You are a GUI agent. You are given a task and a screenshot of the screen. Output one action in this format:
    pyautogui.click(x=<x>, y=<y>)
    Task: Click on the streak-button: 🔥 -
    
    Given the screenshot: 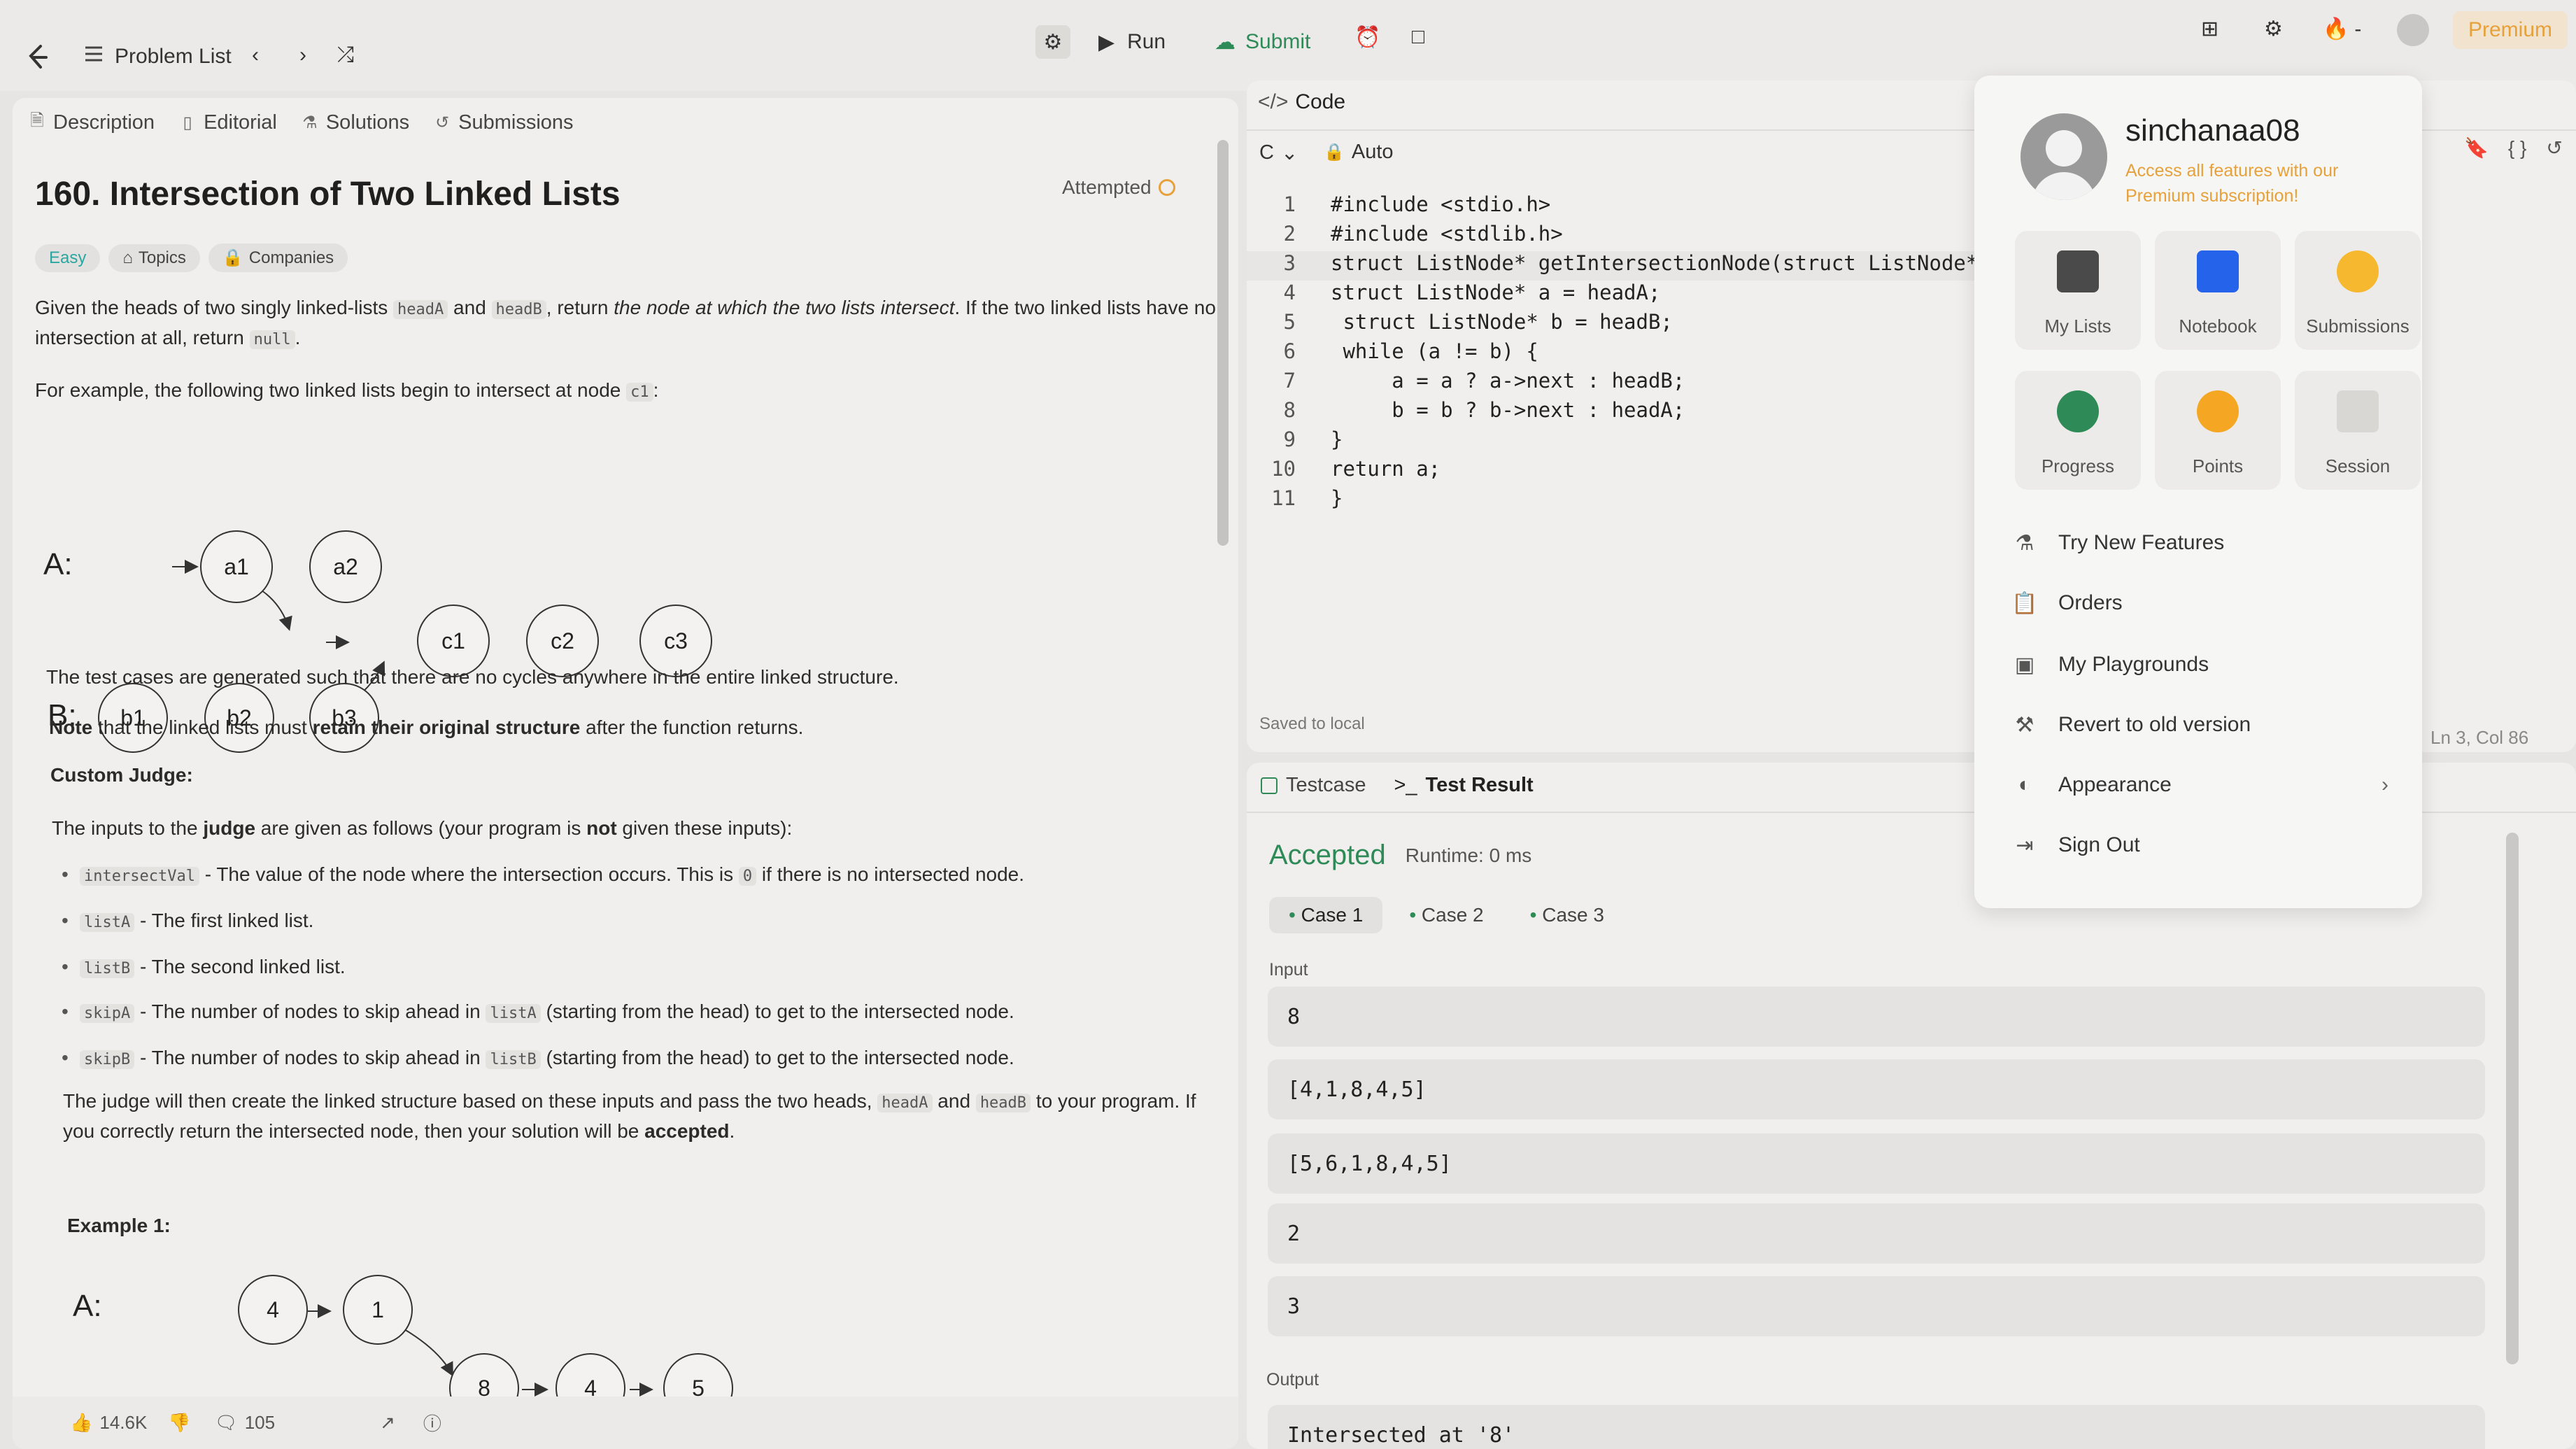 What is the action you would take?
    pyautogui.click(x=2342, y=29)
    